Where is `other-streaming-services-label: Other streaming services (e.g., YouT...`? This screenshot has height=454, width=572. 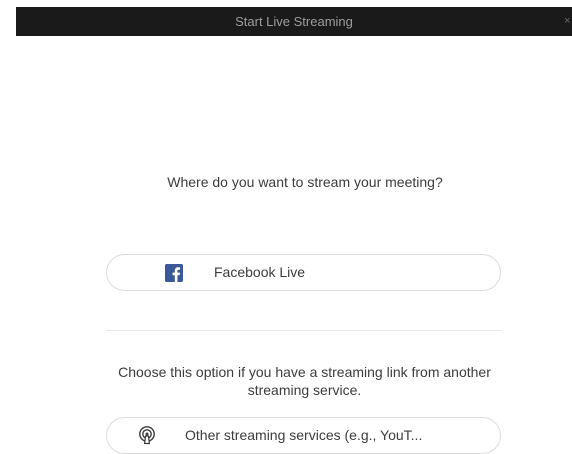
other-streaming-services-label: Other streaming services (e.g., YouT... is located at coordinates (304, 435).